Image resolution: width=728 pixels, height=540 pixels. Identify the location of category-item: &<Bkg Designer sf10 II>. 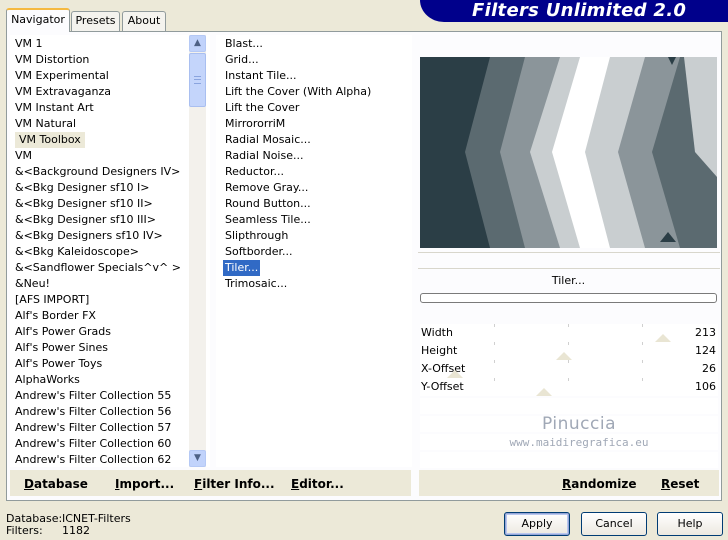
(84, 204).